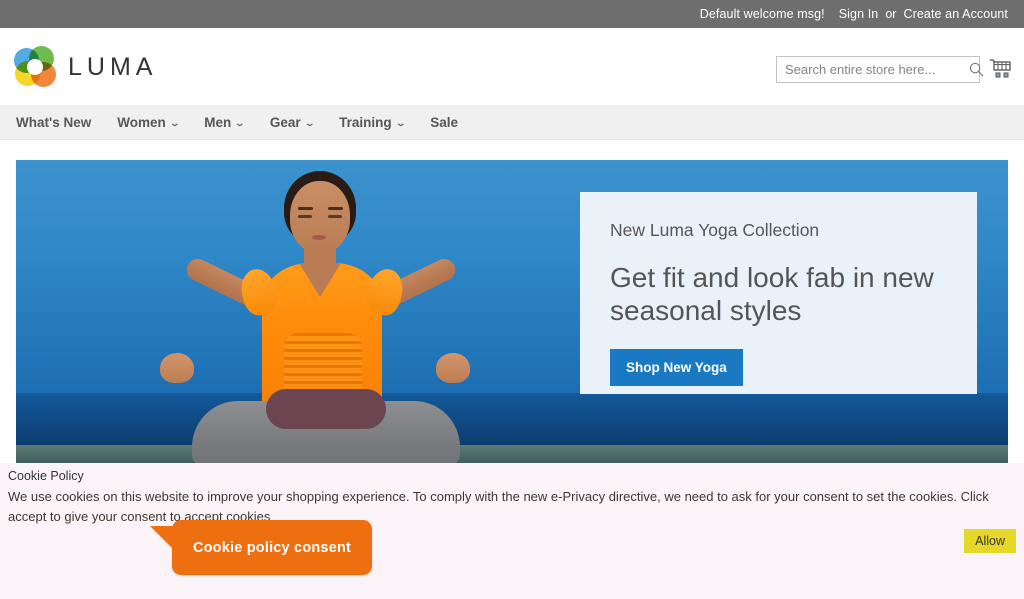  What do you see at coordinates (141, 122) in the screenshot?
I see `nav-label: Women` at bounding box center [141, 122].